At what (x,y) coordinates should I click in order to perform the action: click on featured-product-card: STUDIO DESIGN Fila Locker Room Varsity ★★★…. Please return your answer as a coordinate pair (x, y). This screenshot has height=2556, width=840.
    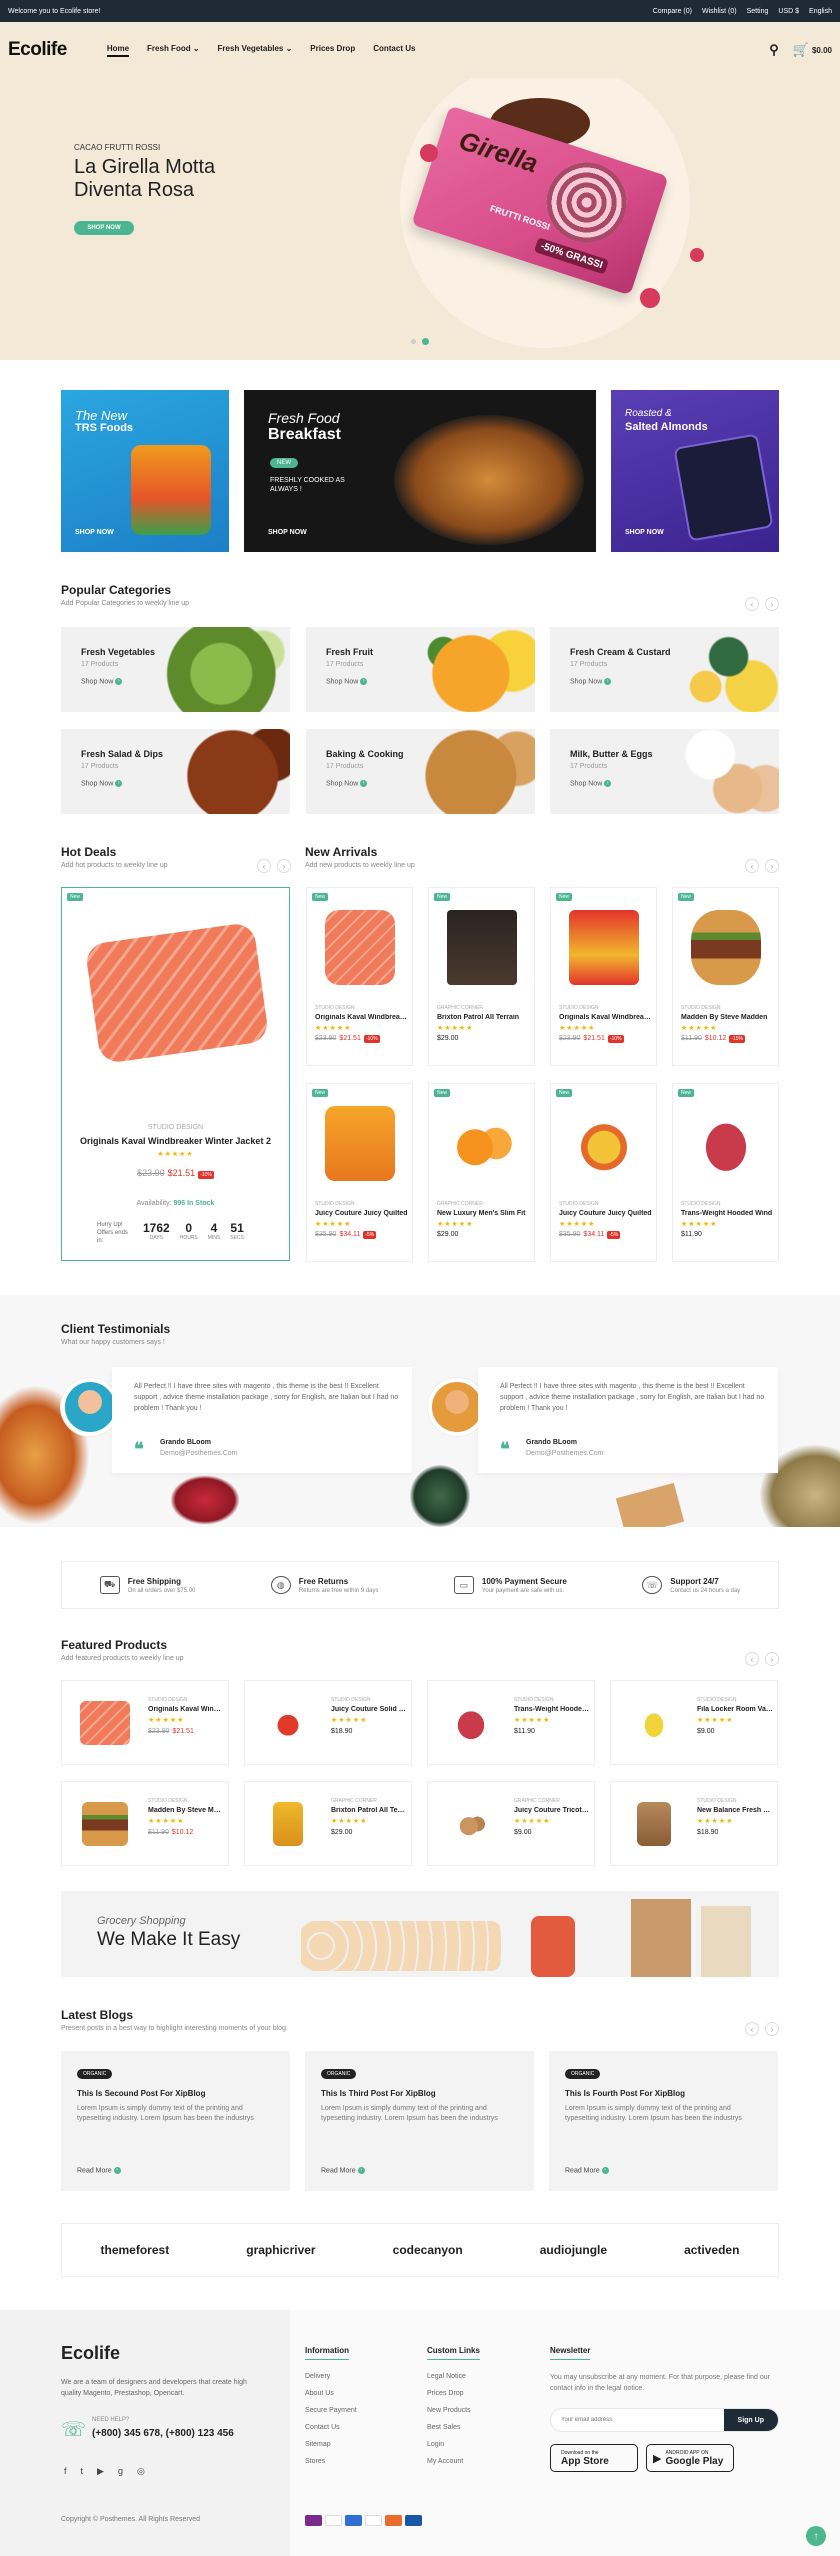
    Looking at the image, I should click on (694, 1722).